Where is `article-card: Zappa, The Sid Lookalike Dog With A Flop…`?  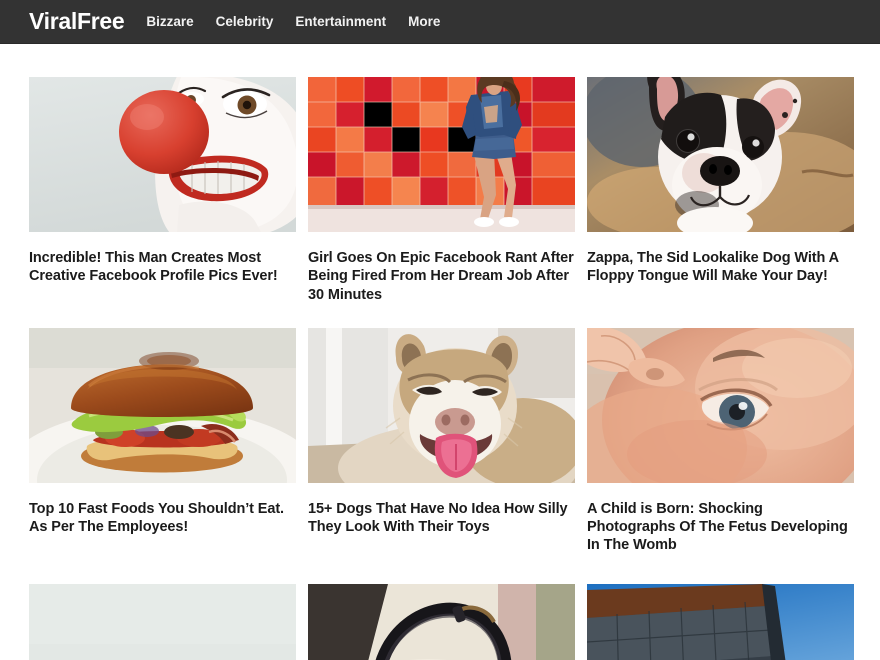
article-card: Zappa, The Sid Lookalike Dog With A Flop… is located at coordinates (720, 190).